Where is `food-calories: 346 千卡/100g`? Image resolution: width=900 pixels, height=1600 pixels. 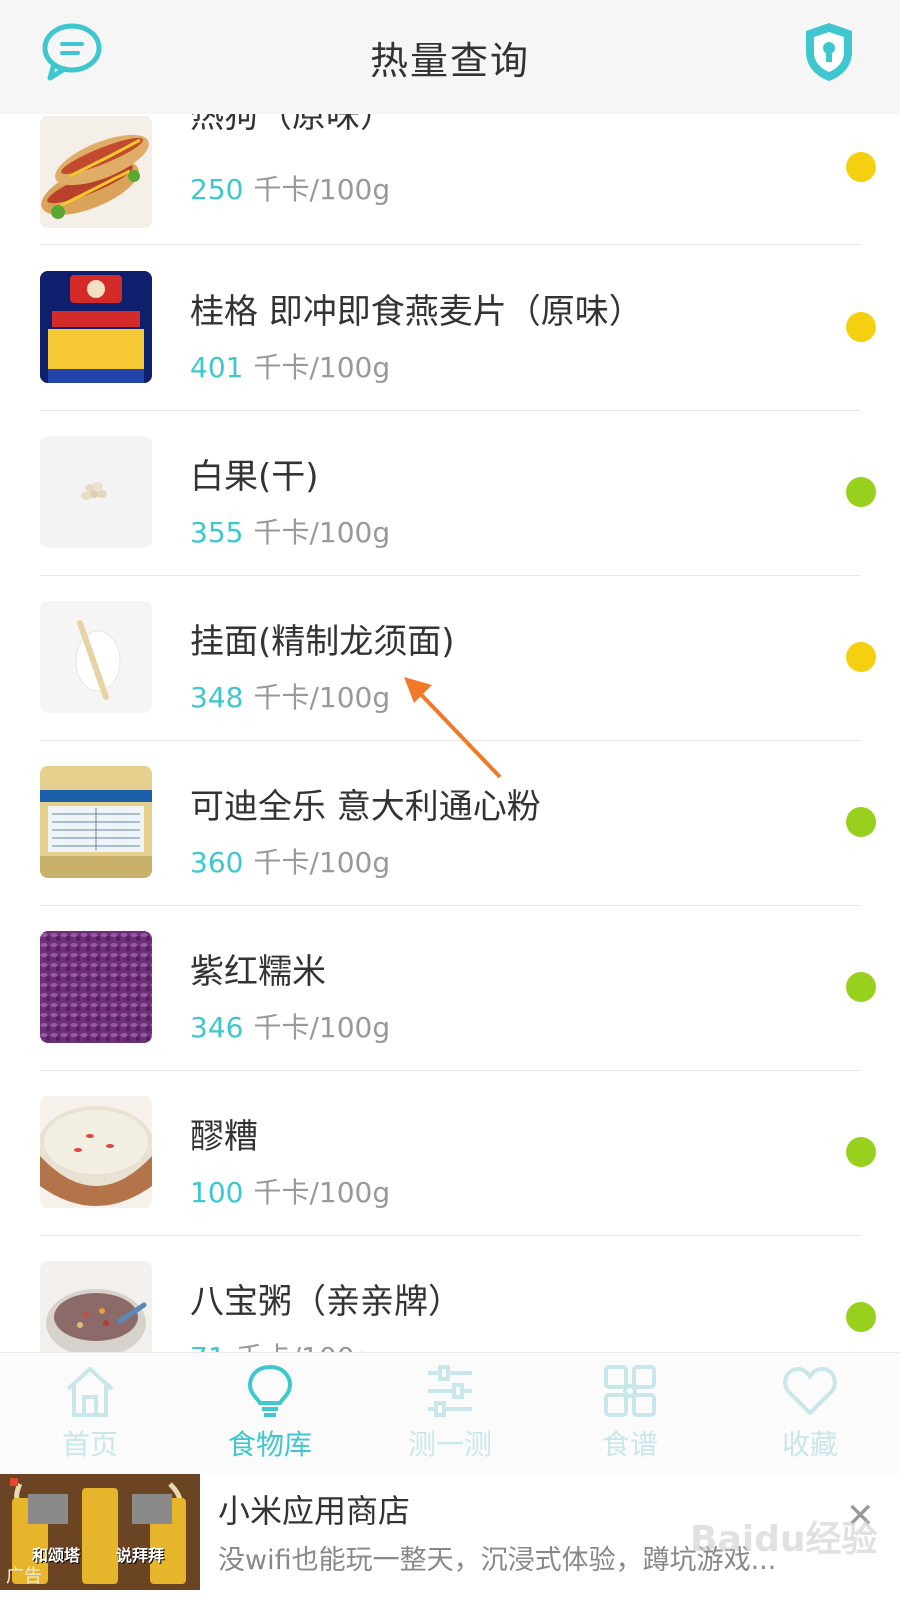 food-calories: 346 千卡/100g is located at coordinates (290, 1026).